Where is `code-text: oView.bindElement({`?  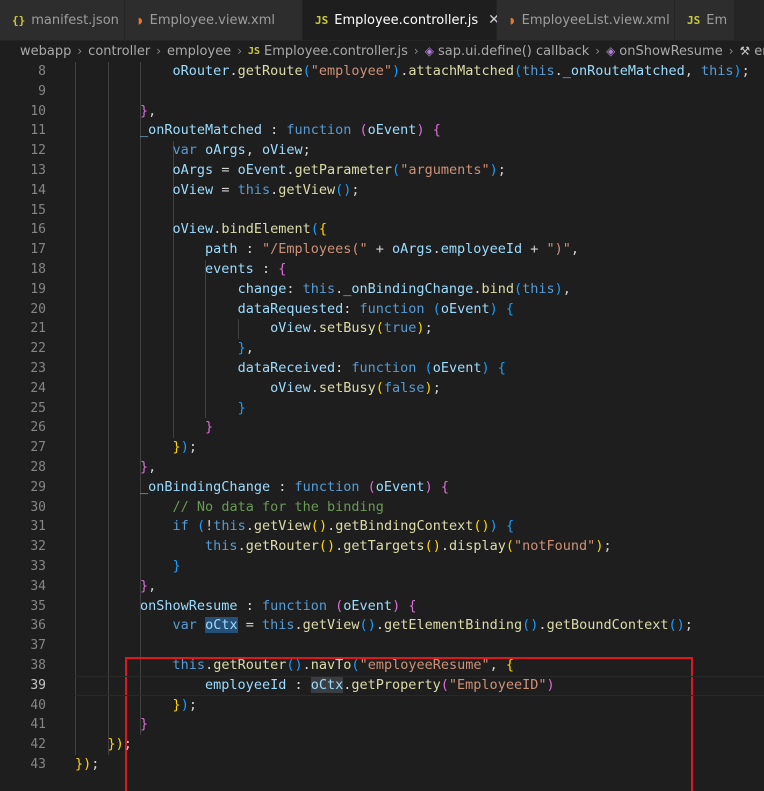
code-text: oView.bindElement({ is located at coordinates (250, 229).